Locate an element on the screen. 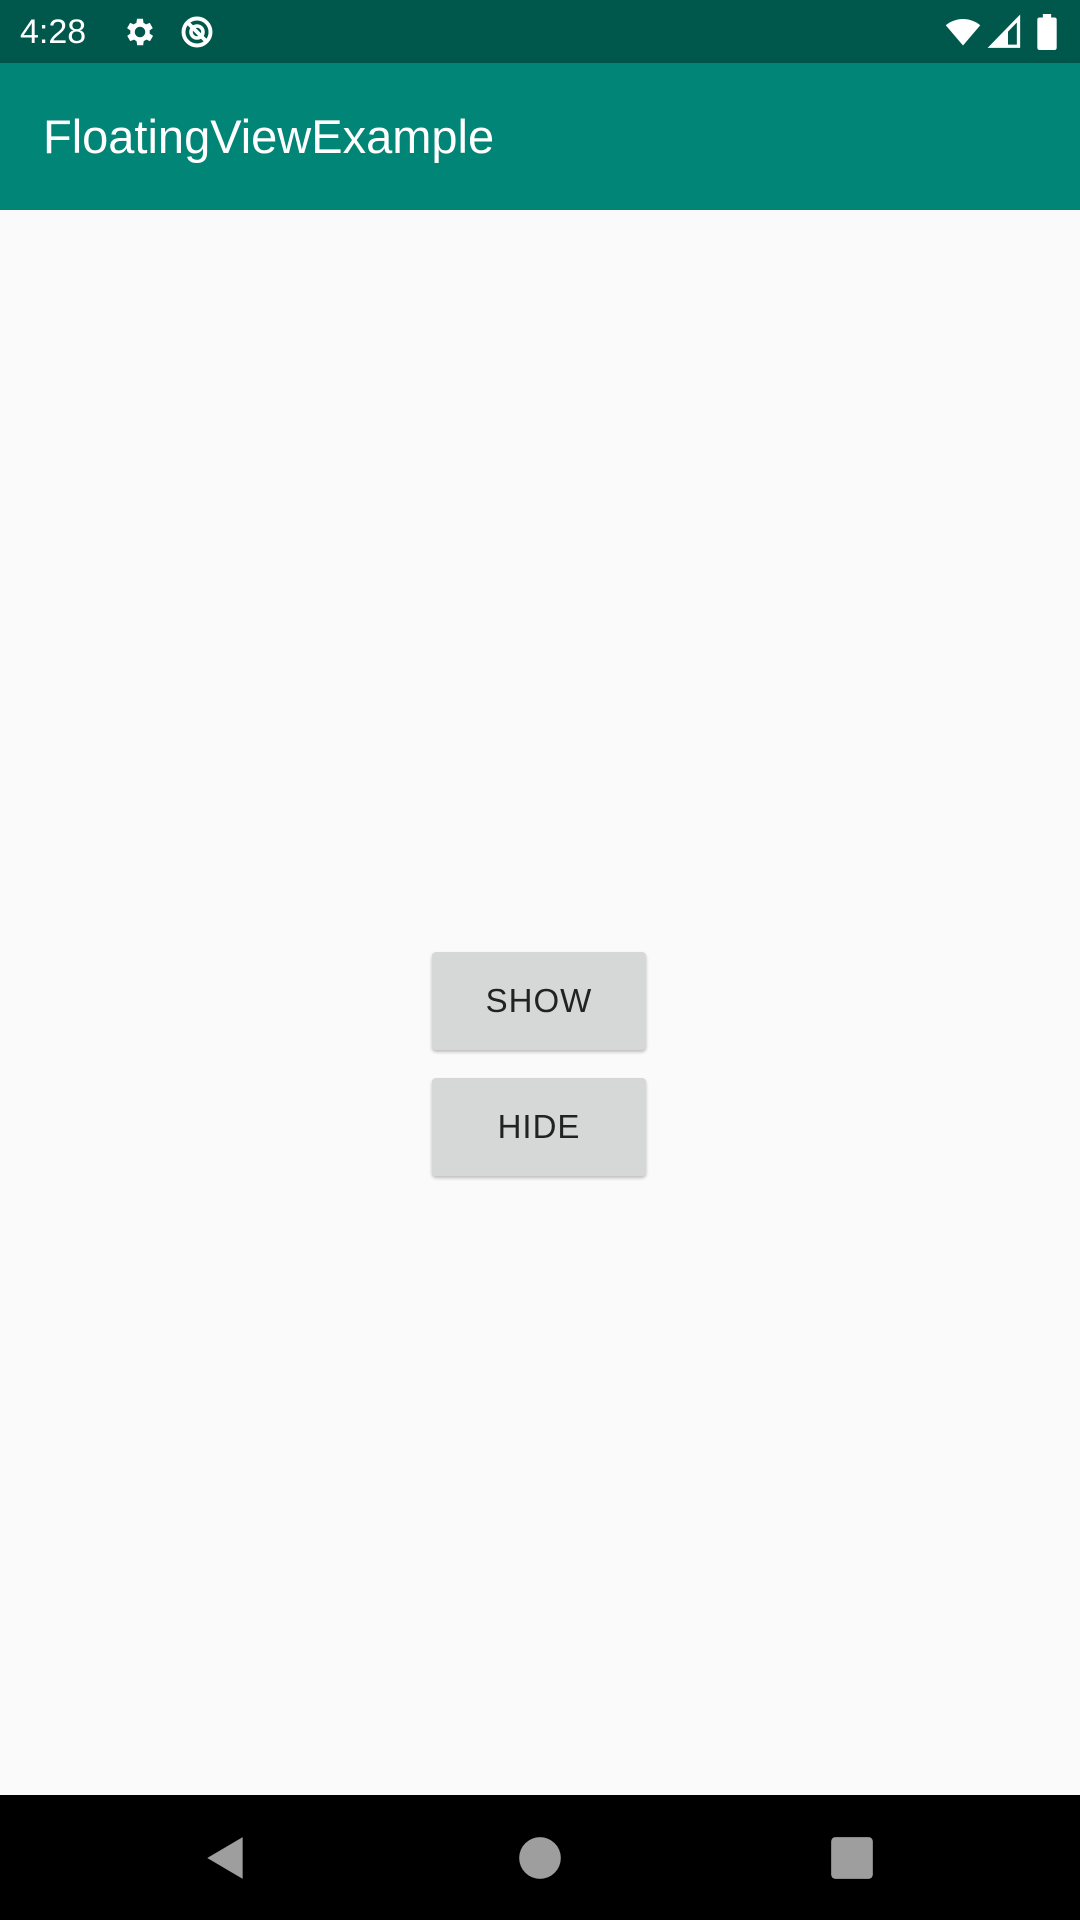  status-bar: 4:28 is located at coordinates (540, 31).